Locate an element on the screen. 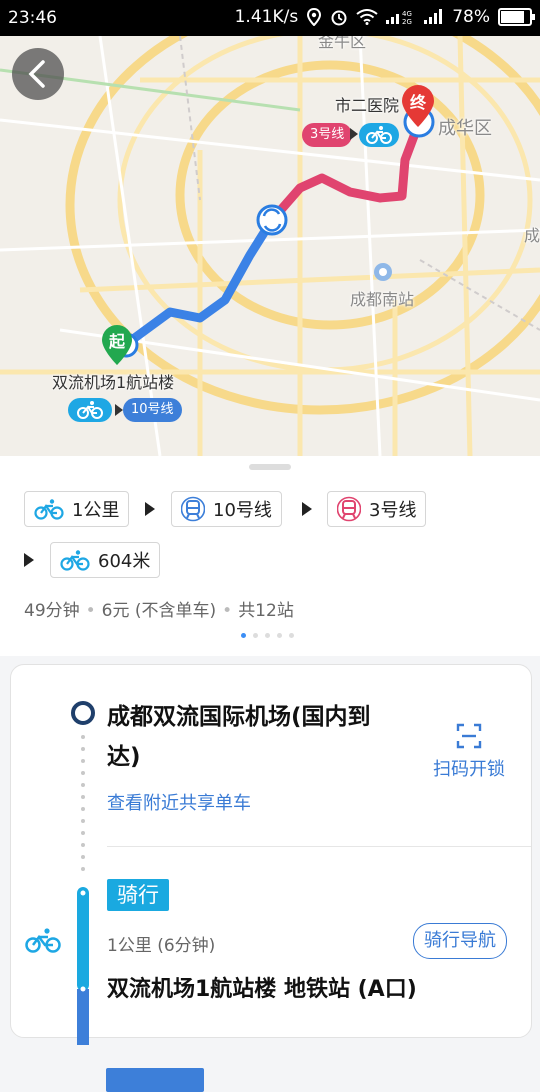 The image size is (540, 1092). segment-label: 10号线 is located at coordinates (242, 510).